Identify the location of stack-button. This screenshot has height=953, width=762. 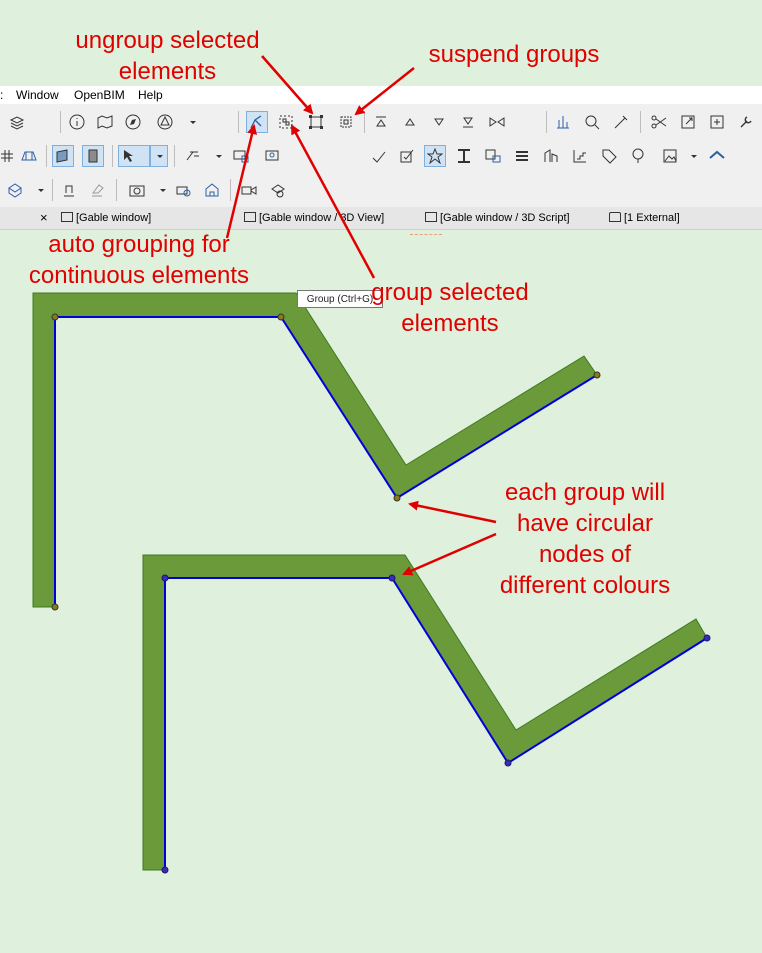
(522, 156).